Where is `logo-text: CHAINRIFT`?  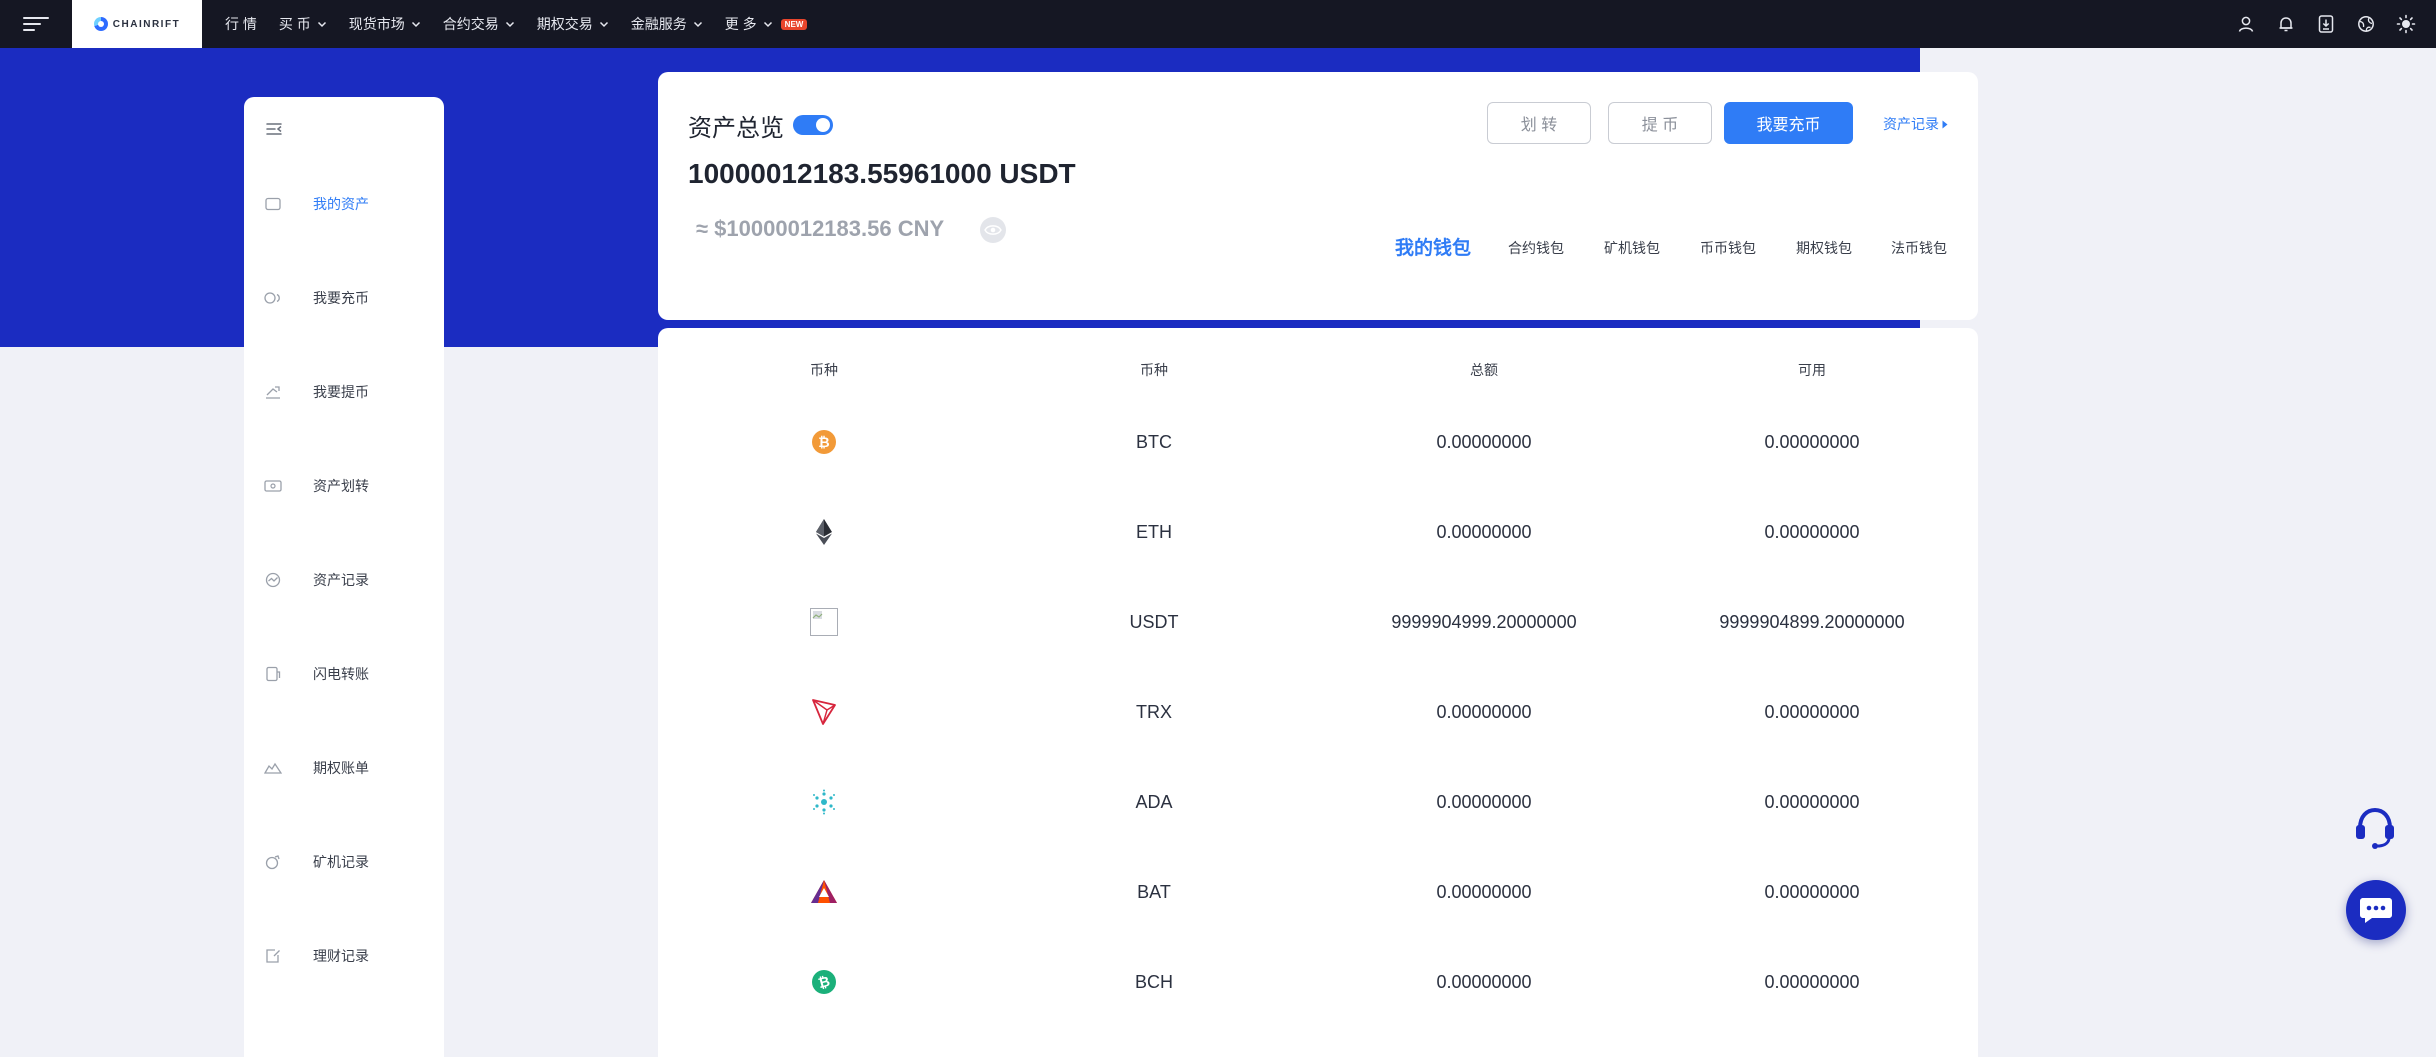
logo-text: CHAINRIFT is located at coordinates (146, 24).